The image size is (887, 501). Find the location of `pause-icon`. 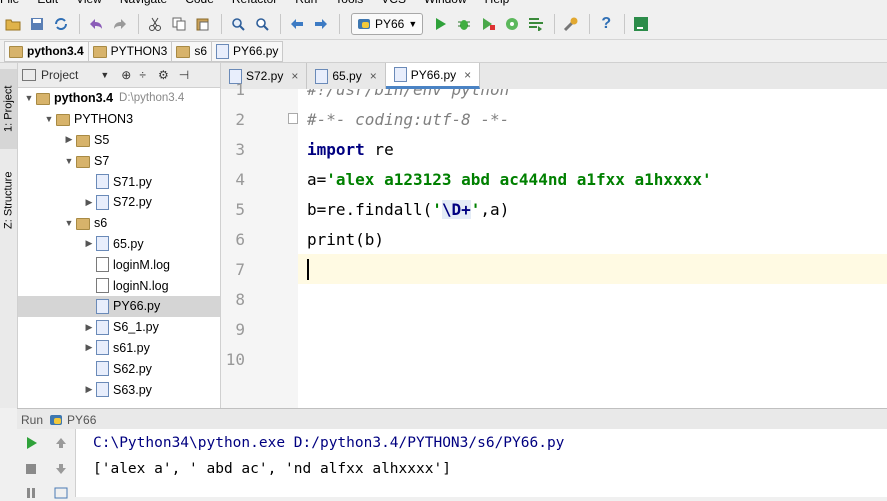

pause-icon is located at coordinates (31, 493).